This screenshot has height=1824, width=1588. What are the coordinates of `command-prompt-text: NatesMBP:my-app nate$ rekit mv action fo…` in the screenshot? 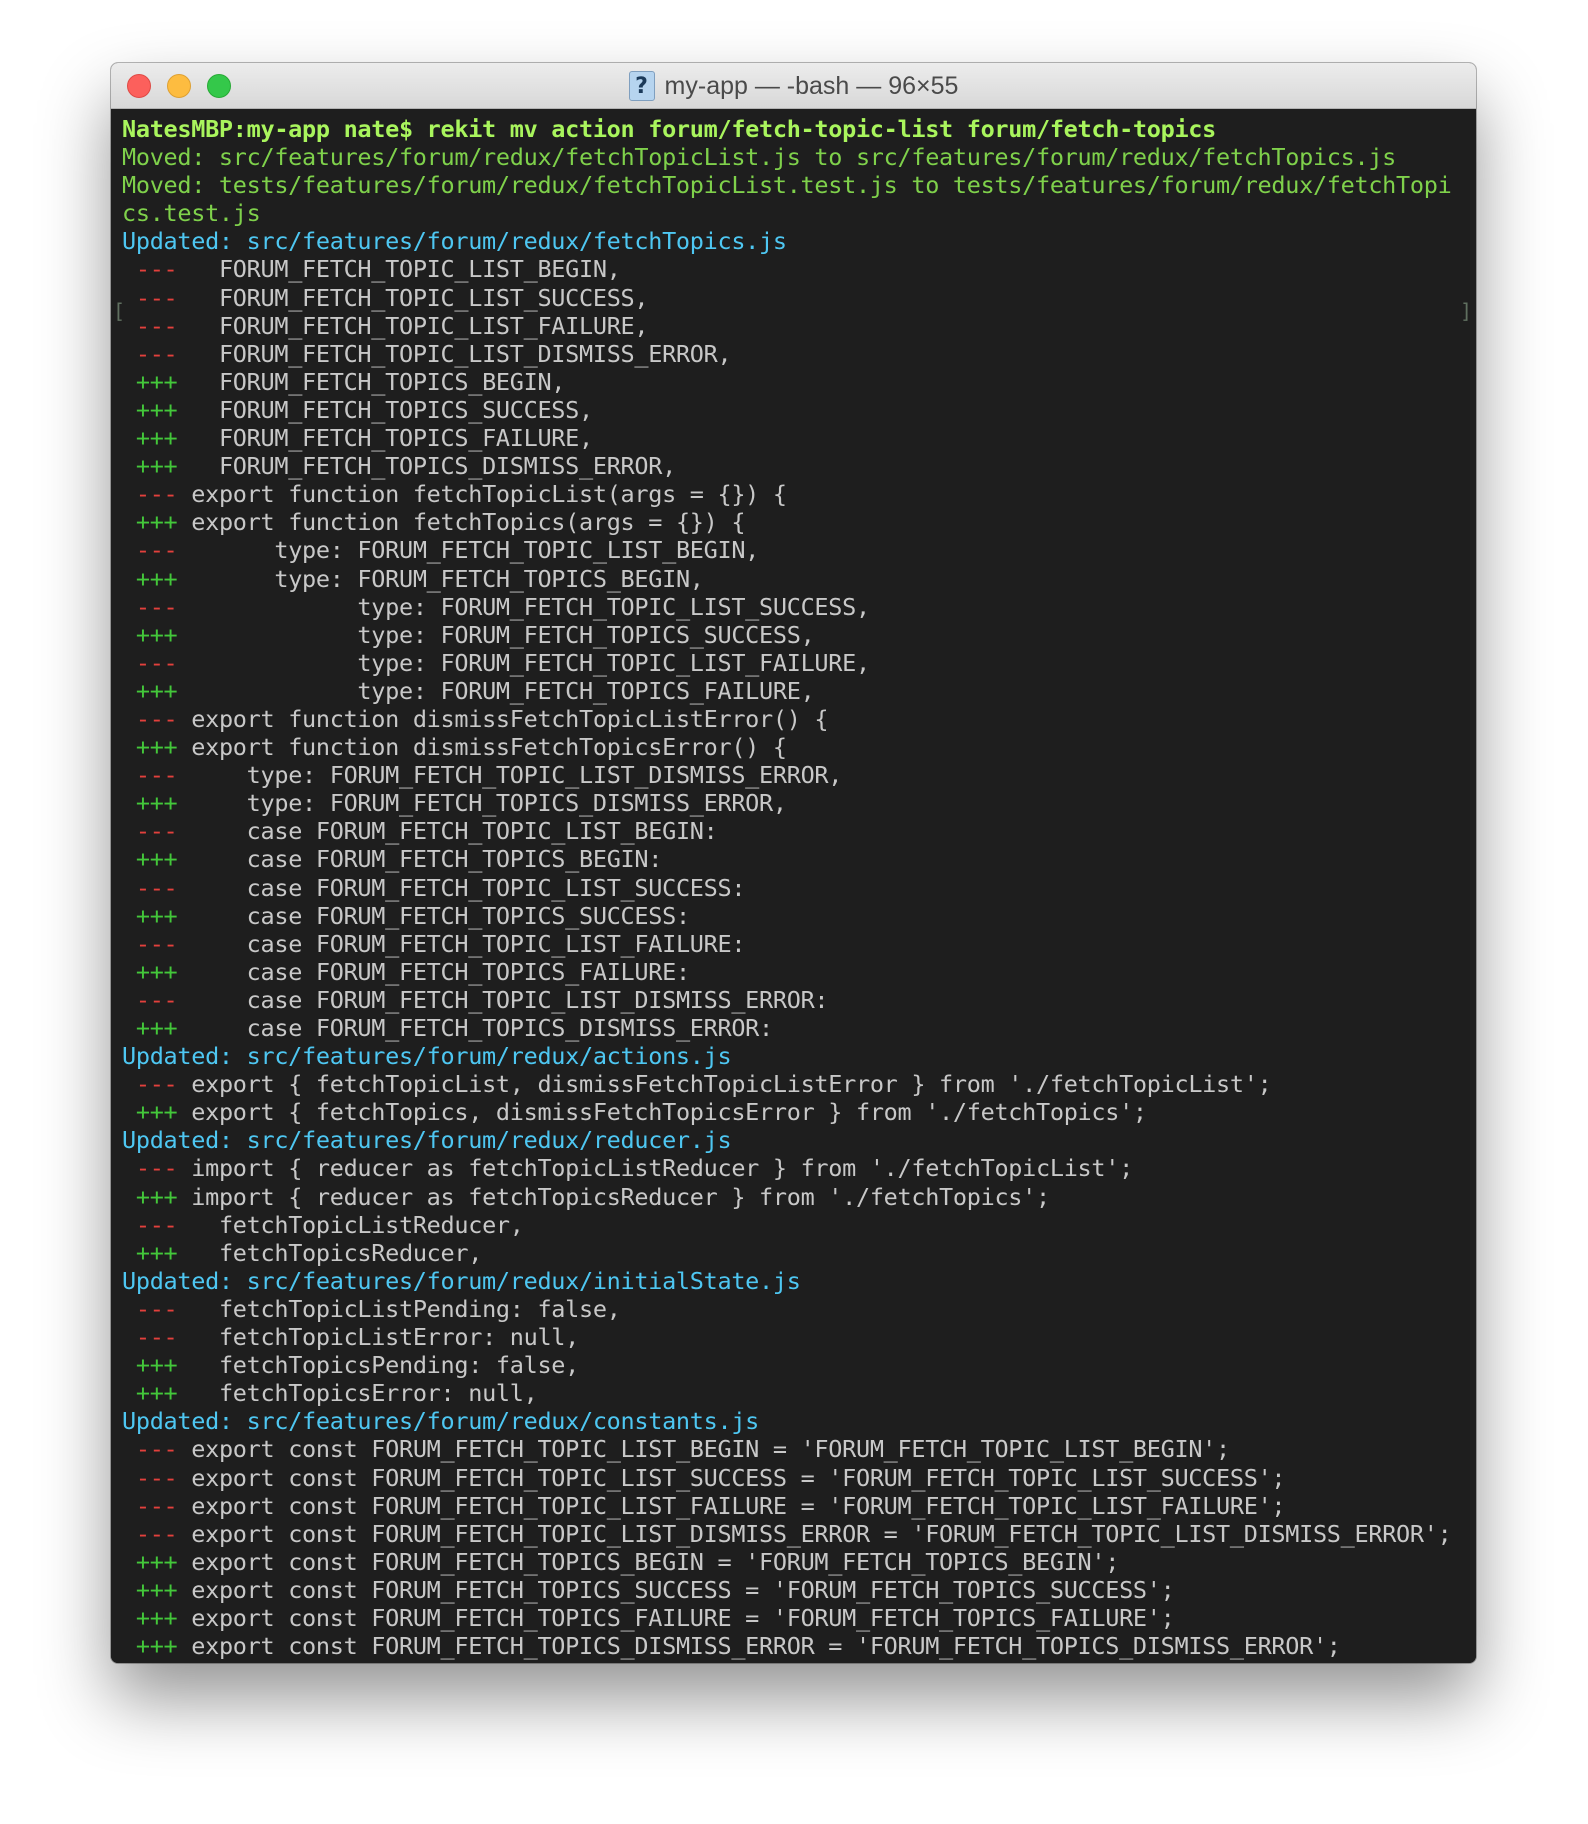 It's located at (669, 129).